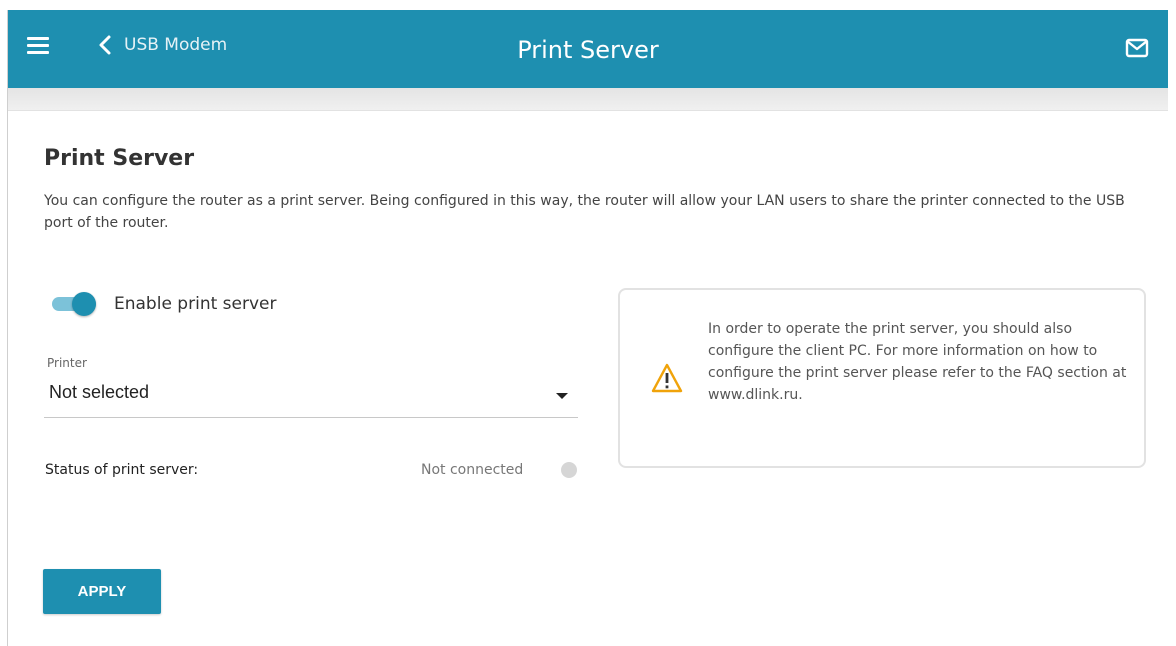 The image size is (1176, 646). I want to click on mail-icon, so click(1137, 48).